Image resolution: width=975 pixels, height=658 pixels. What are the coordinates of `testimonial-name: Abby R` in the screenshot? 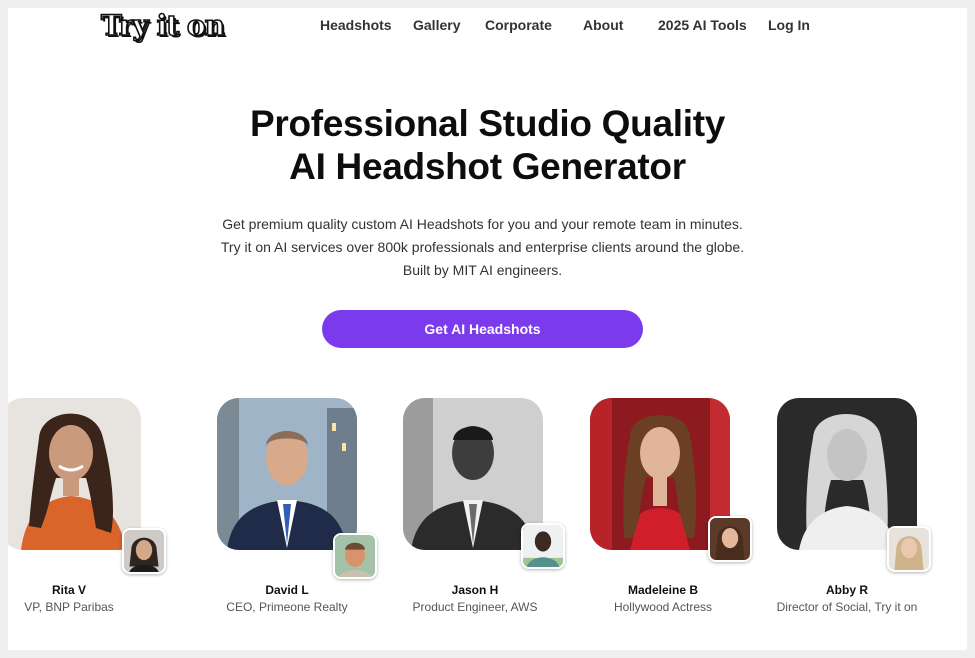 It's located at (847, 590).